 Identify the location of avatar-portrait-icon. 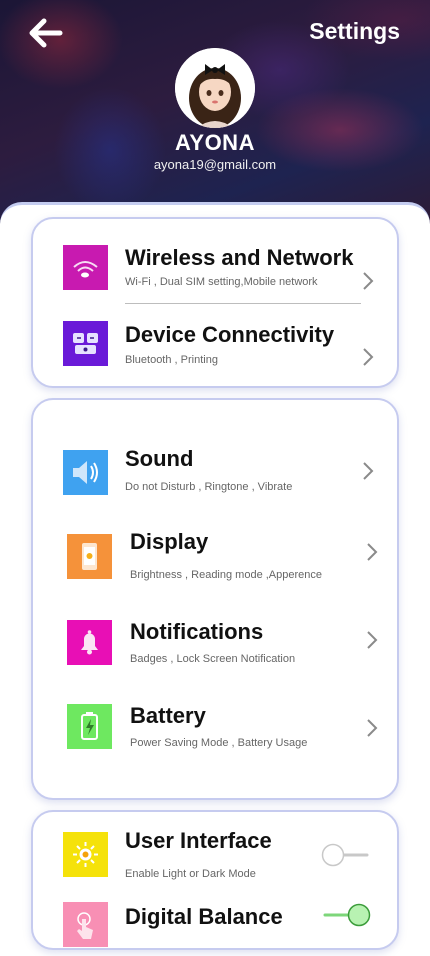
(215, 88).